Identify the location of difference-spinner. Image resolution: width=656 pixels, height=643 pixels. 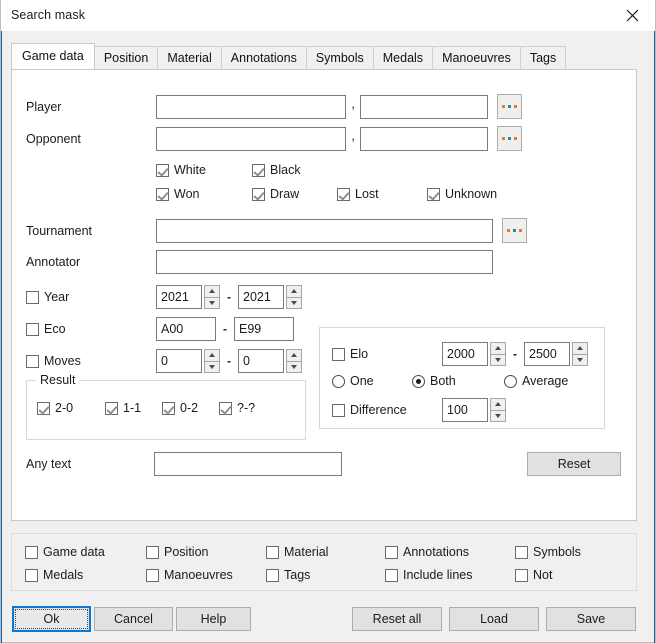
(474, 410).